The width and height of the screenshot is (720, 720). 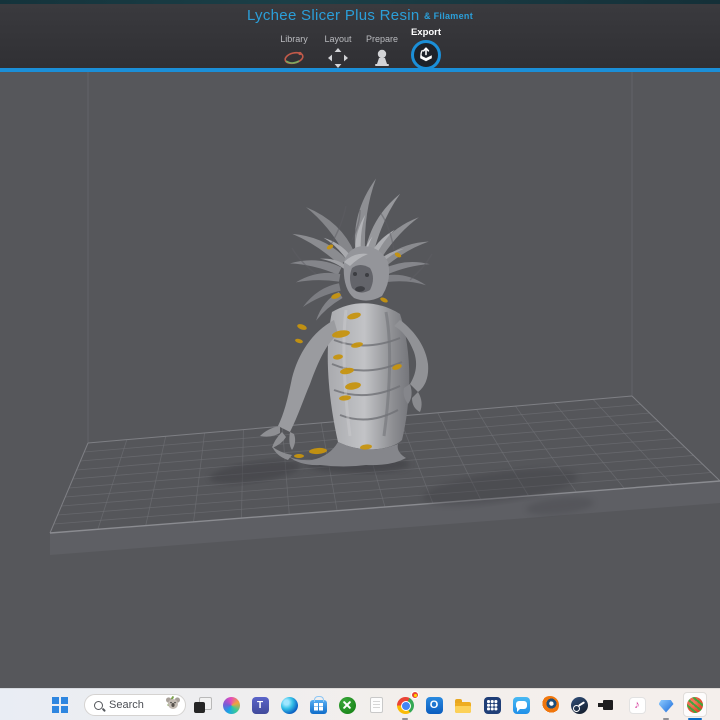 I want to click on library-icon, so click(x=294, y=58).